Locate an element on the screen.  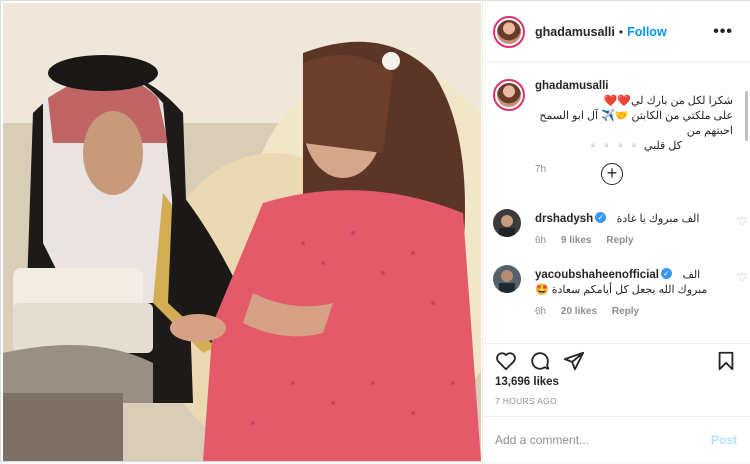
add-icon: + is located at coordinates (612, 174).